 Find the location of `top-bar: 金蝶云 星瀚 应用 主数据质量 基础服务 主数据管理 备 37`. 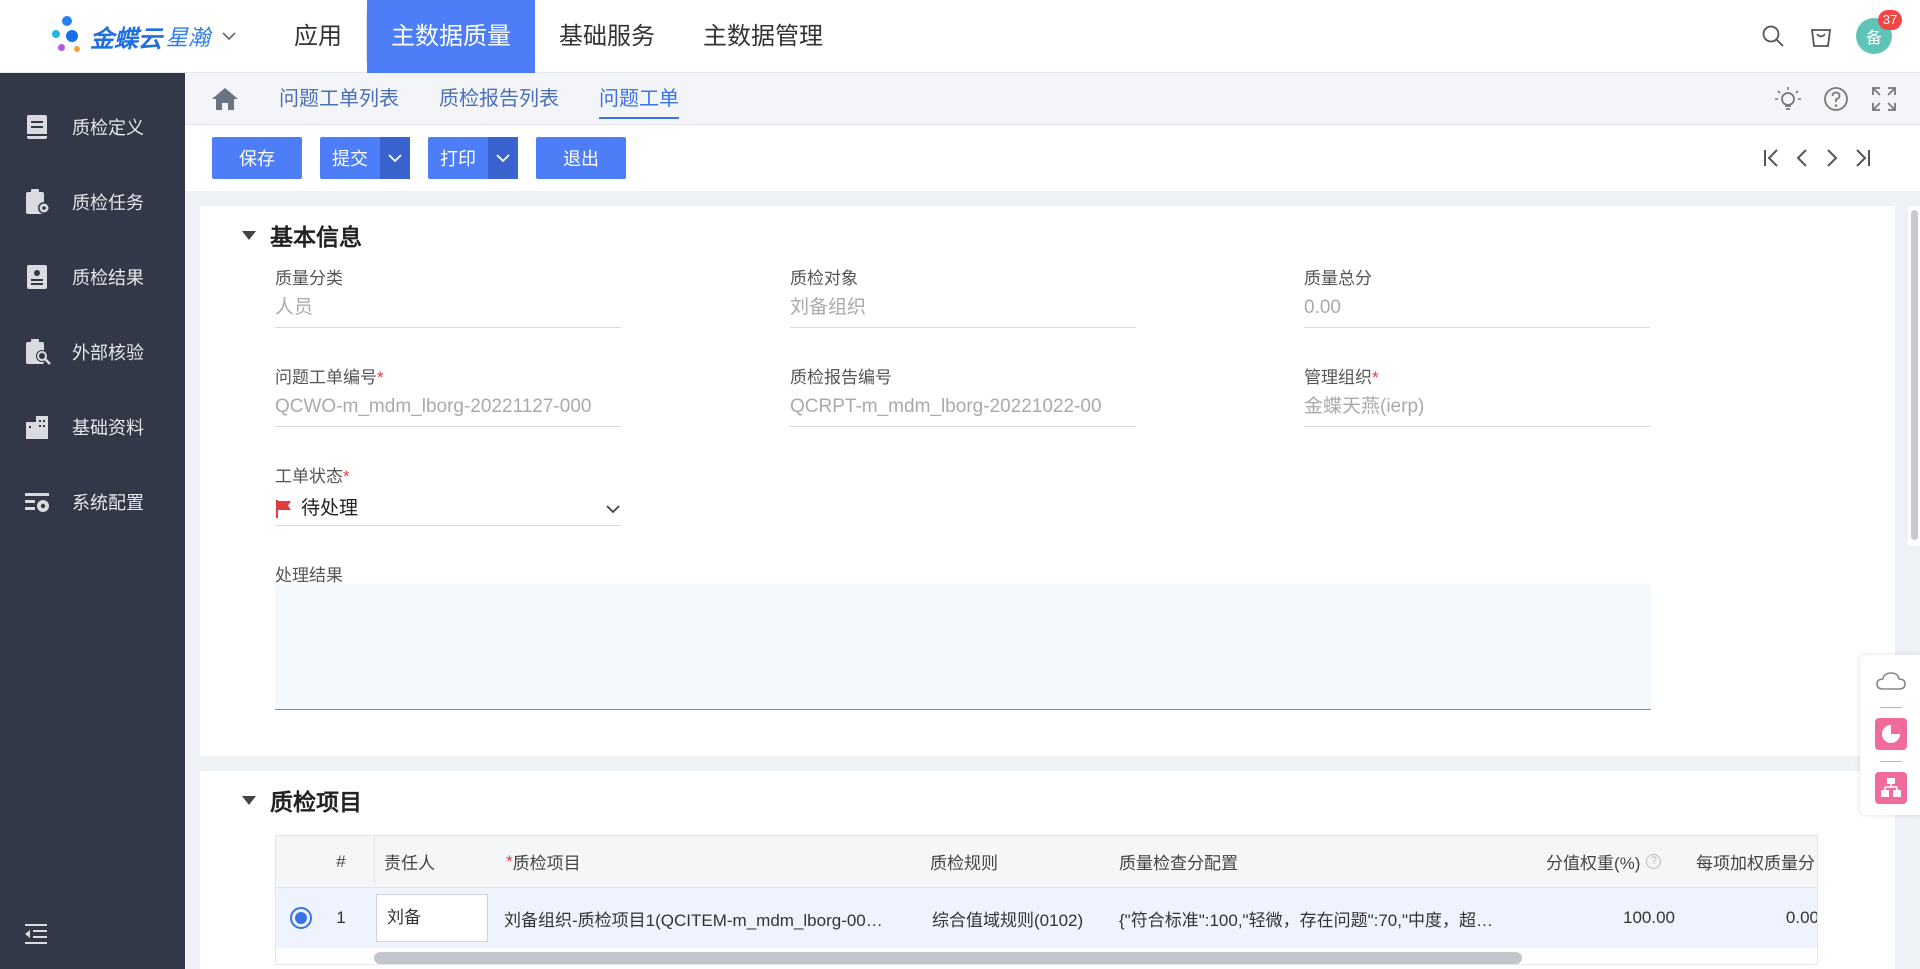

top-bar: 金蝶云 星瀚 应用 主数据质量 基础服务 主数据管理 备 37 is located at coordinates (960, 36).